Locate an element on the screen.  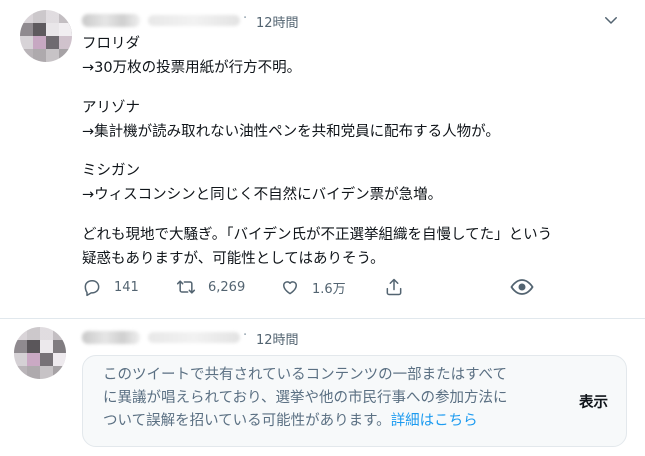
share-button is located at coordinates (400, 287).